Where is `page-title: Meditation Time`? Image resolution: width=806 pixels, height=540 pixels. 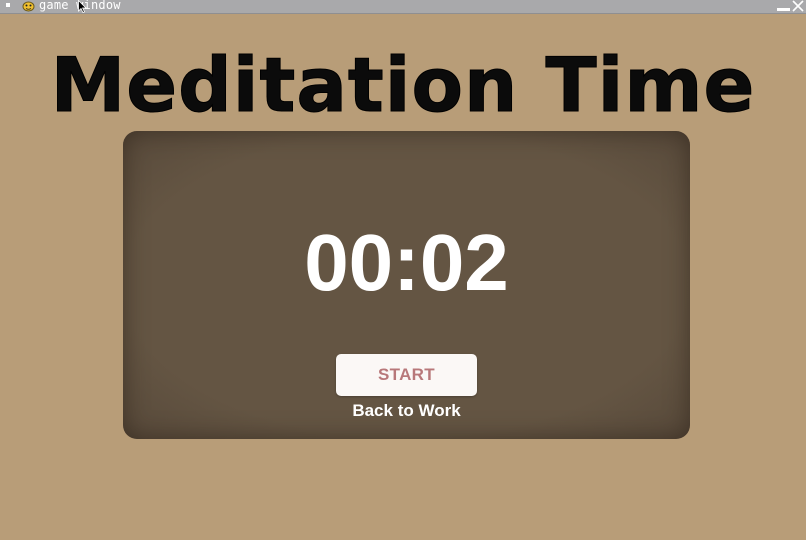
page-title: Meditation Time is located at coordinates (403, 85).